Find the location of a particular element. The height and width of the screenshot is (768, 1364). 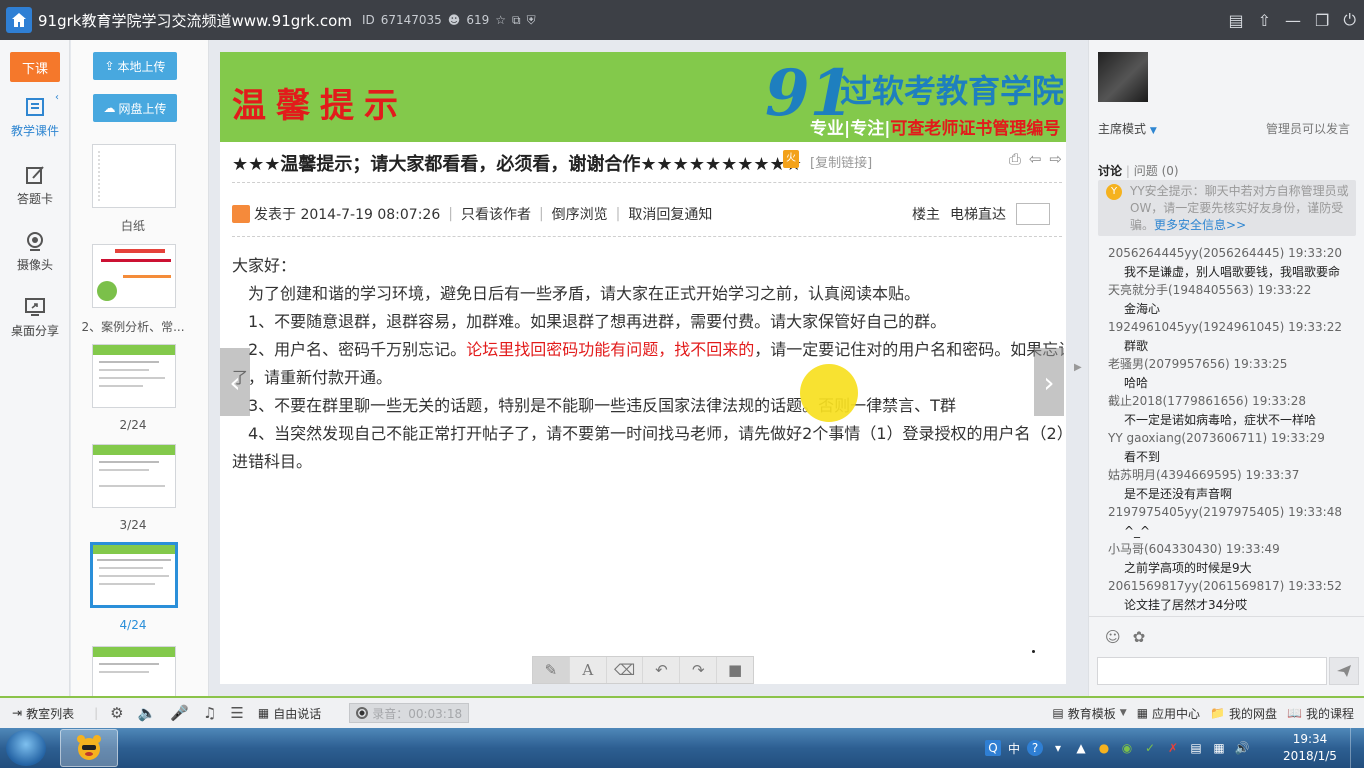

rail-desktop-share: 桌面分享 is located at coordinates (35, 317).